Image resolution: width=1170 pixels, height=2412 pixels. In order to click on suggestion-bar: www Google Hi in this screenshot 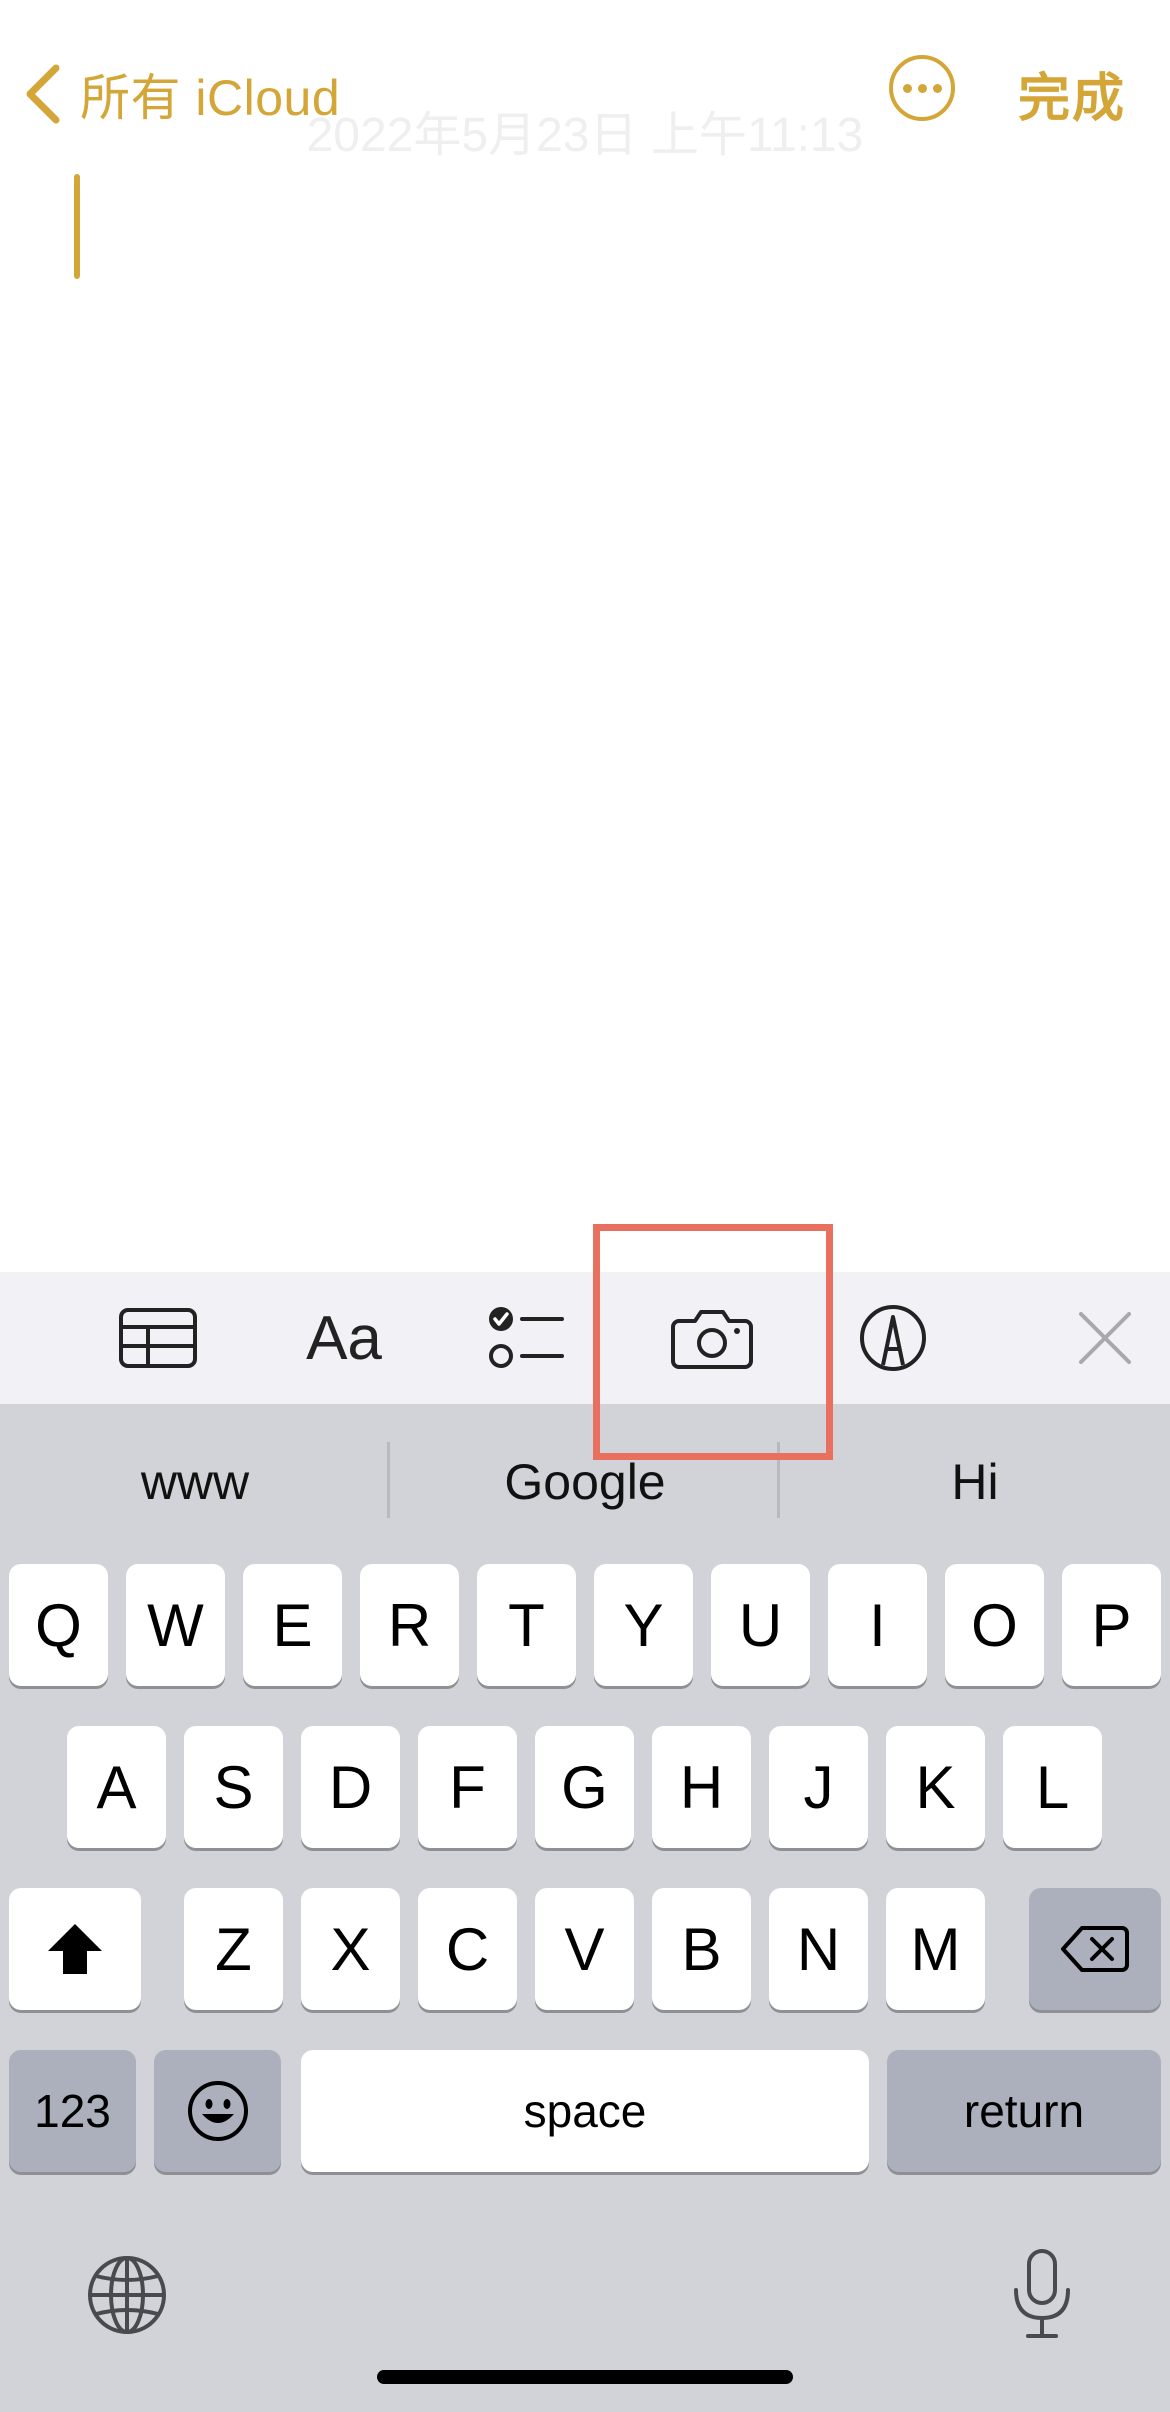, I will do `click(585, 1481)`.